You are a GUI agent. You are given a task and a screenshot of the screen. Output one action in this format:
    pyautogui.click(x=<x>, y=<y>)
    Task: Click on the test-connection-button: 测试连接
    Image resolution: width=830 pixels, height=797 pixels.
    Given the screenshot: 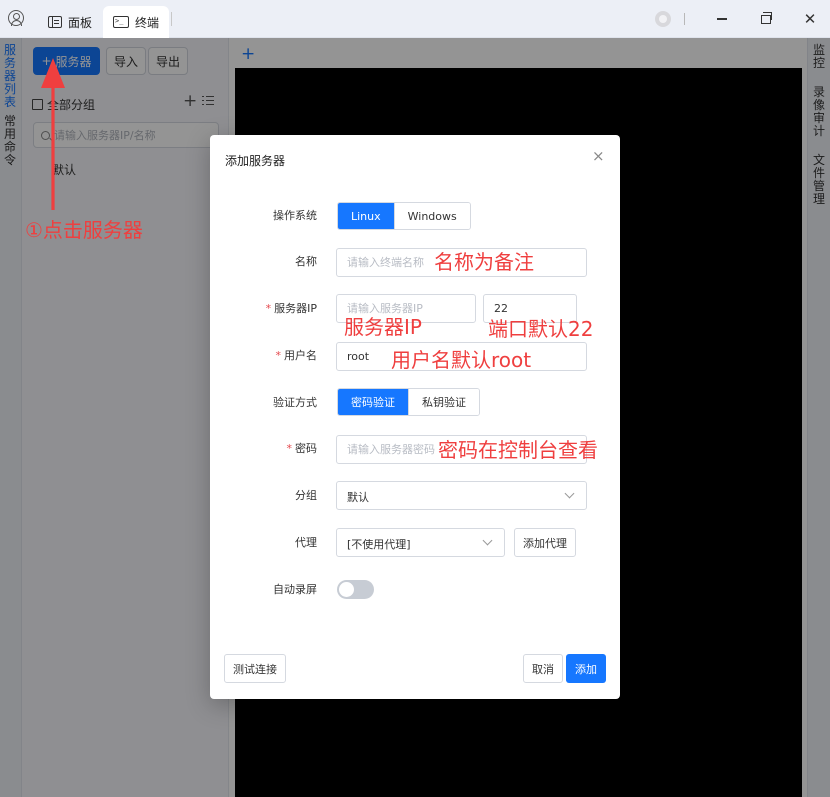 What is the action you would take?
    pyautogui.click(x=255, y=668)
    